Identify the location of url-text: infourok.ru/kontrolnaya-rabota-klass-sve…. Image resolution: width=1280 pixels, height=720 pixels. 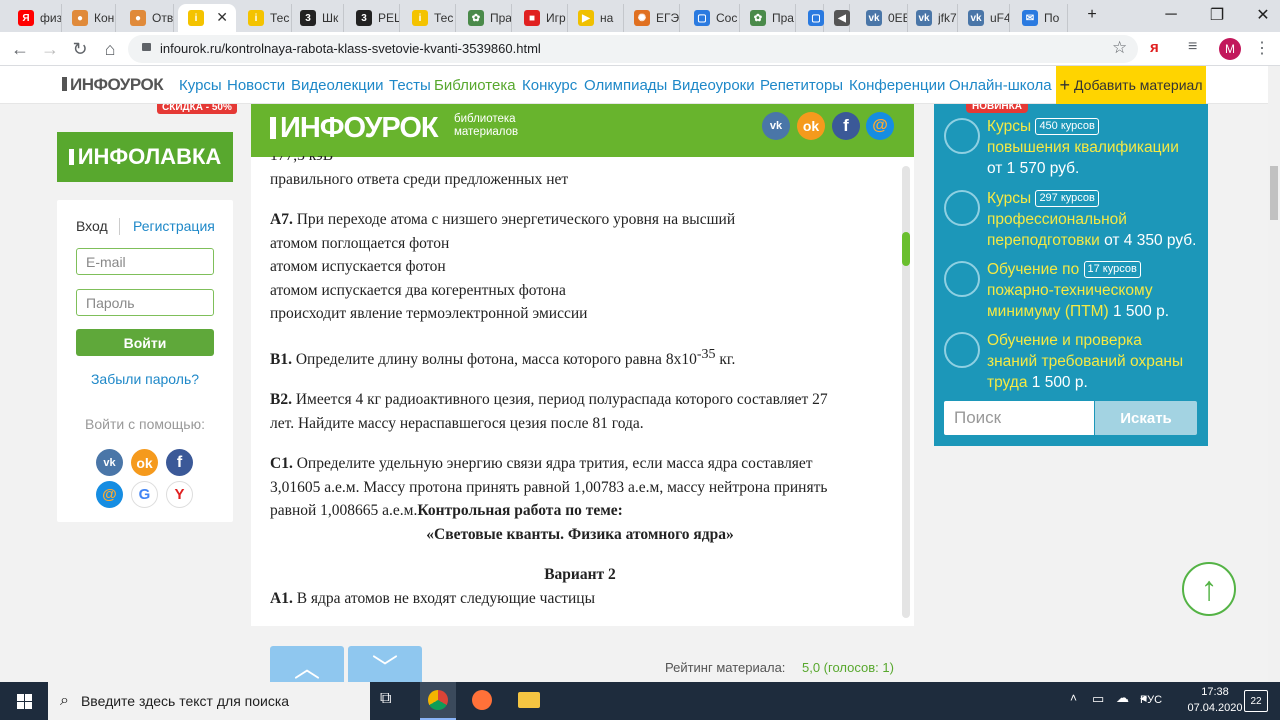
(350, 48).